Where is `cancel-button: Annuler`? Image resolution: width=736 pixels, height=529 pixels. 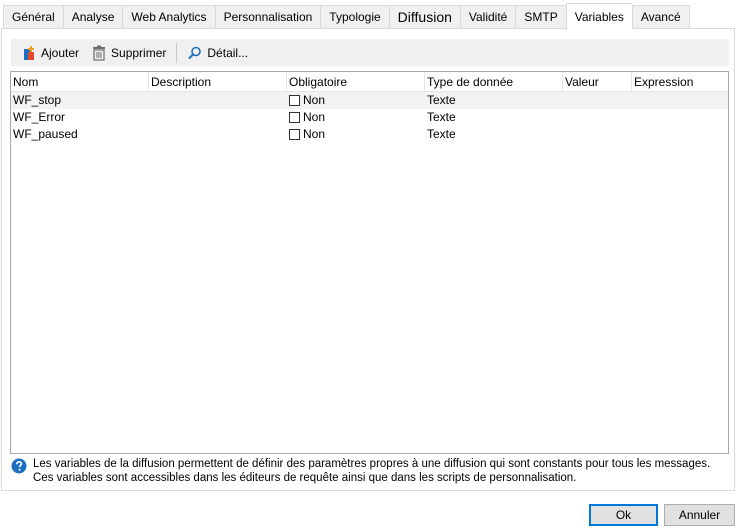 cancel-button: Annuler is located at coordinates (699, 515).